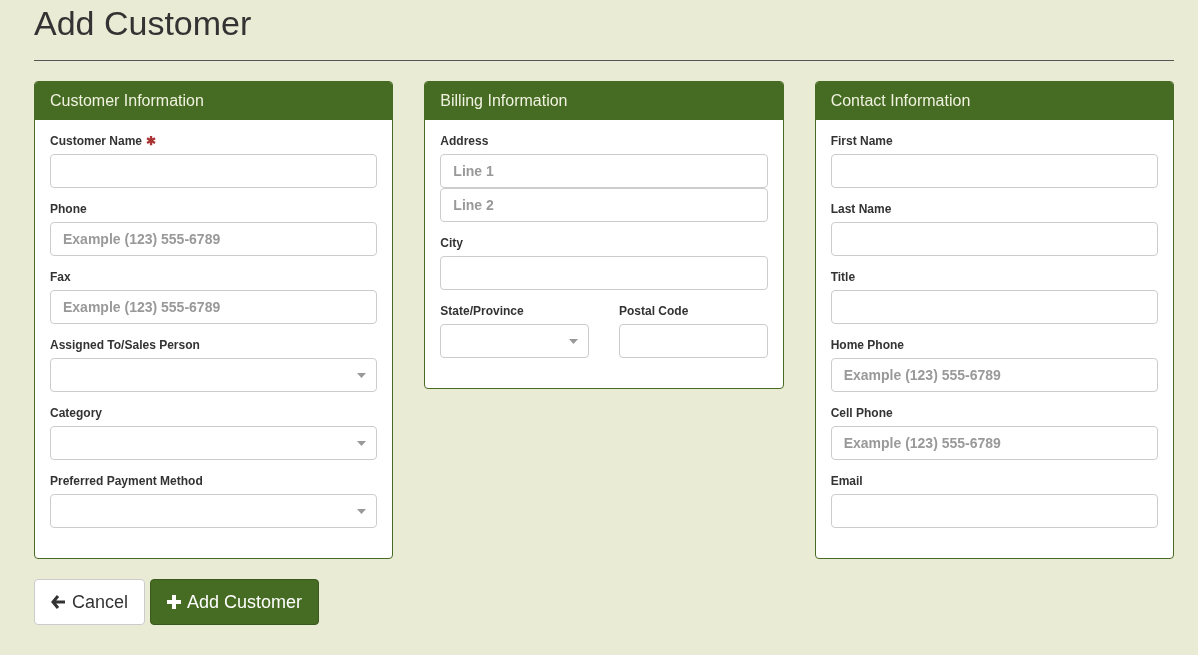 This screenshot has height=655, width=1198. What do you see at coordinates (214, 101) in the screenshot?
I see `panel-header: Customer Information` at bounding box center [214, 101].